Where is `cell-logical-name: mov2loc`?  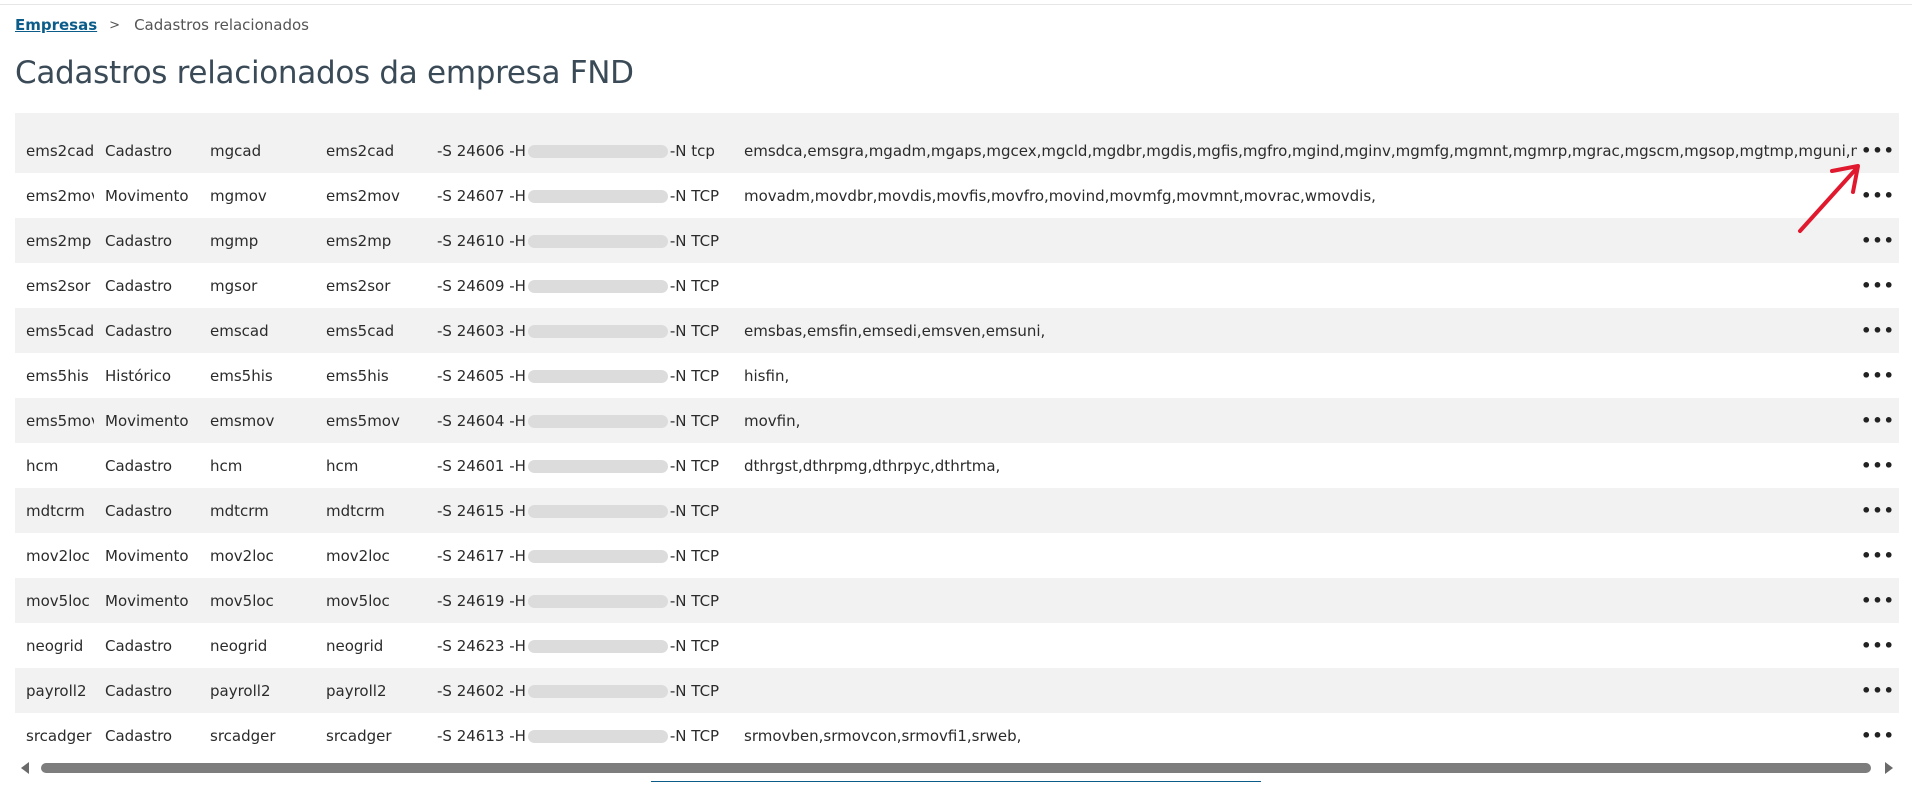
cell-logical-name: mov2loc is located at coordinates (242, 555).